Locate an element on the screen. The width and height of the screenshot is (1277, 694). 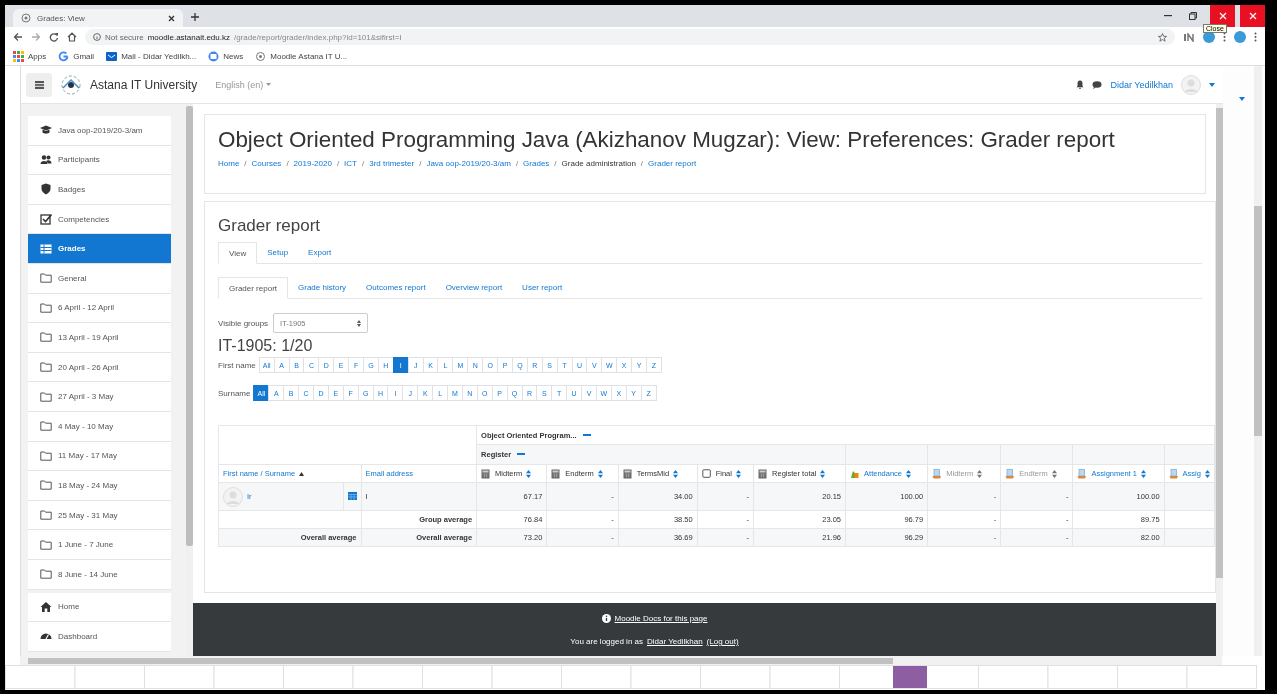
menu-button is located at coordinates (39, 84).